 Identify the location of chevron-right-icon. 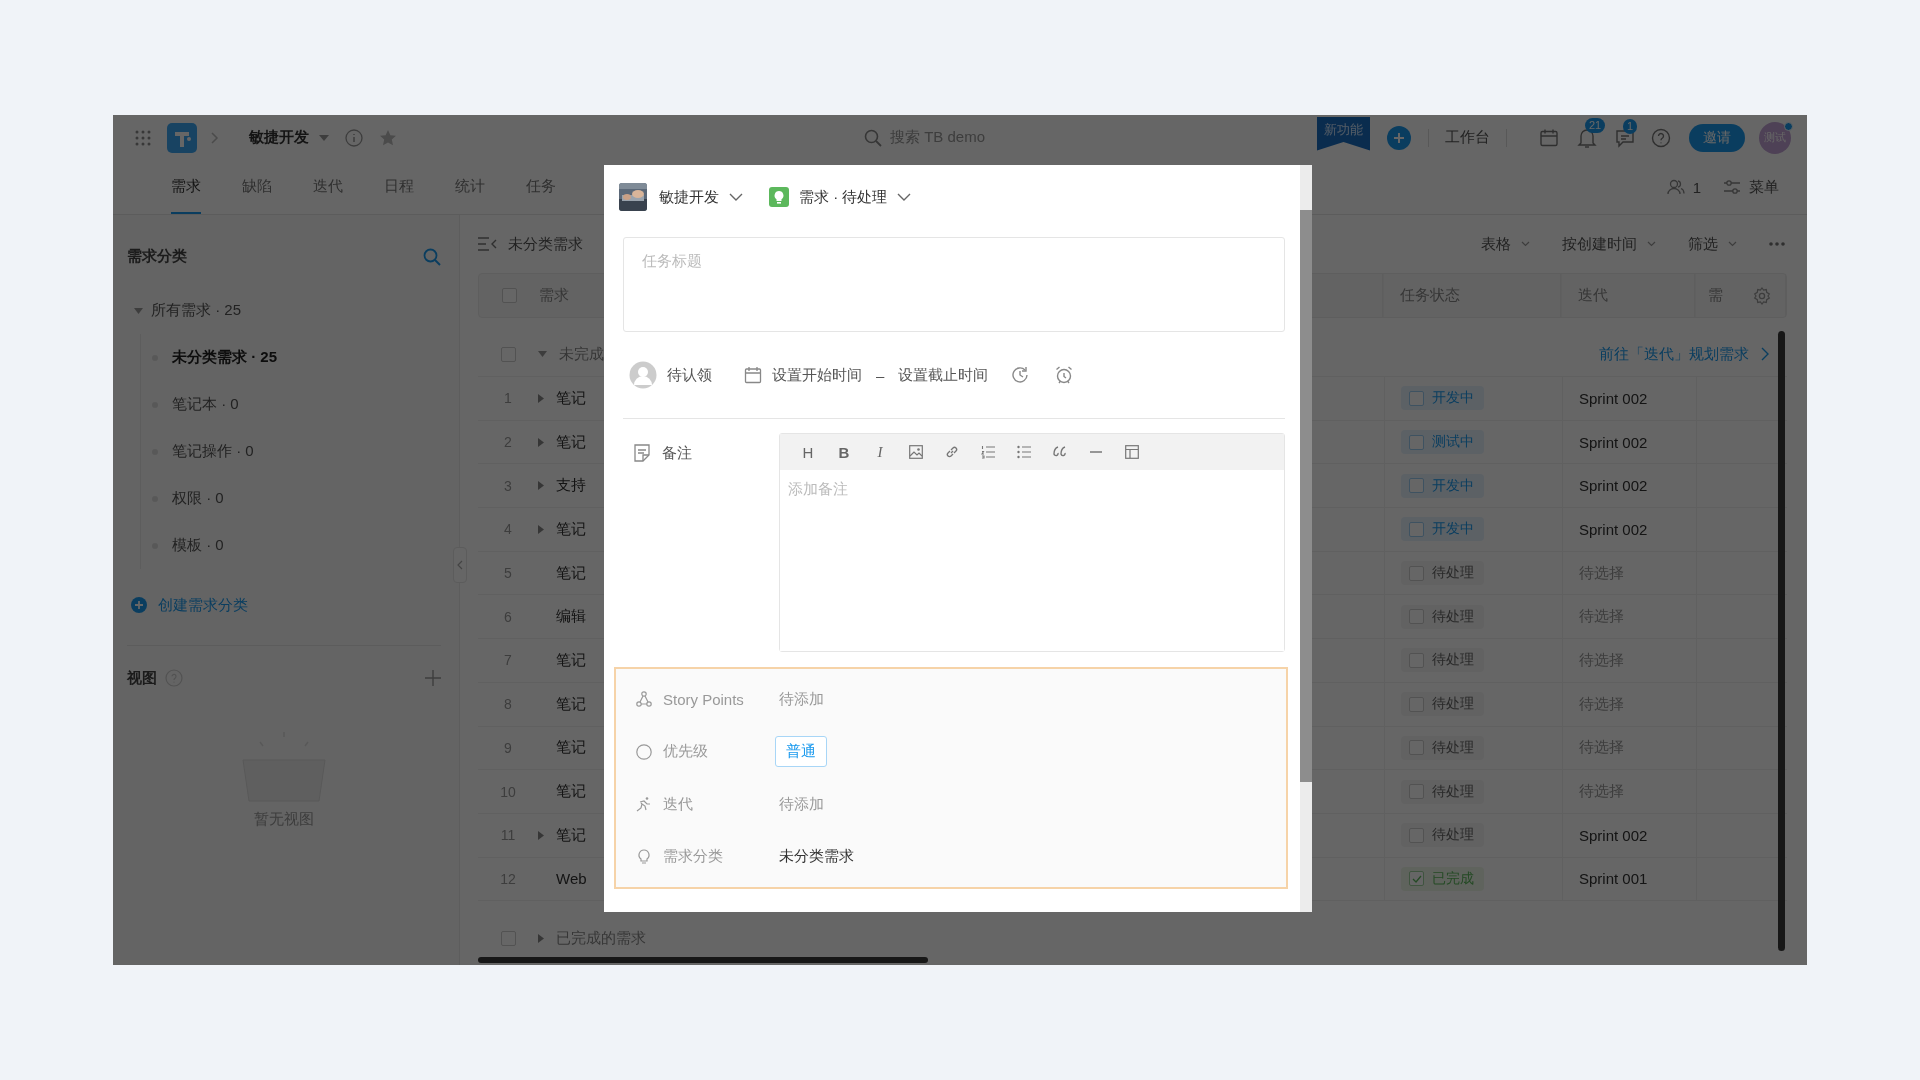
(1765, 354).